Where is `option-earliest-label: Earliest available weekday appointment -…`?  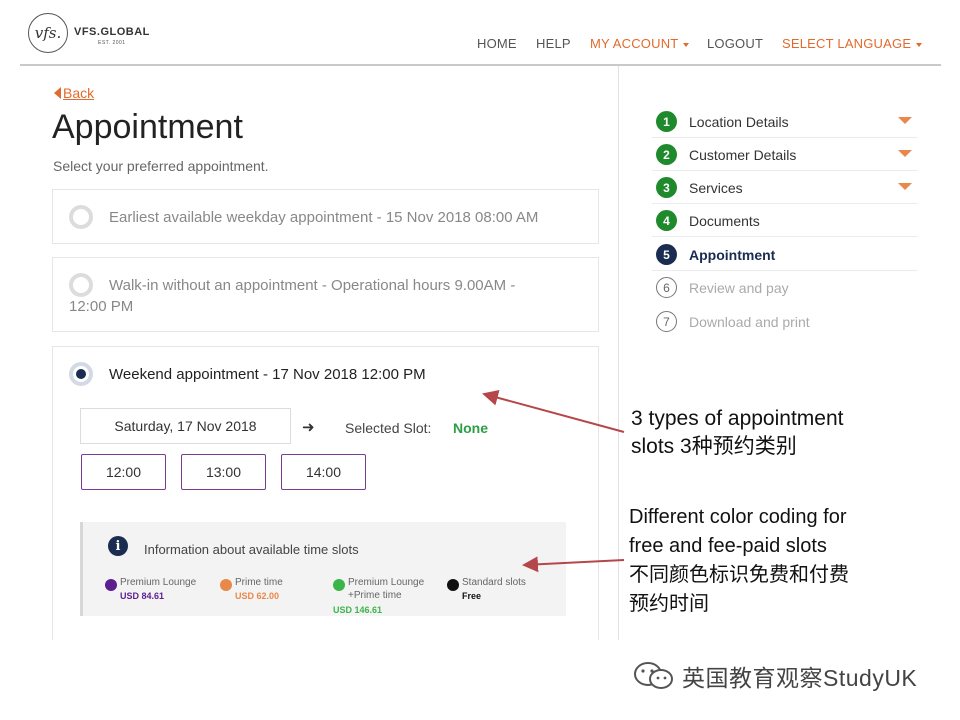
option-earliest-label: Earliest available weekday appointment -… is located at coordinates (324, 217).